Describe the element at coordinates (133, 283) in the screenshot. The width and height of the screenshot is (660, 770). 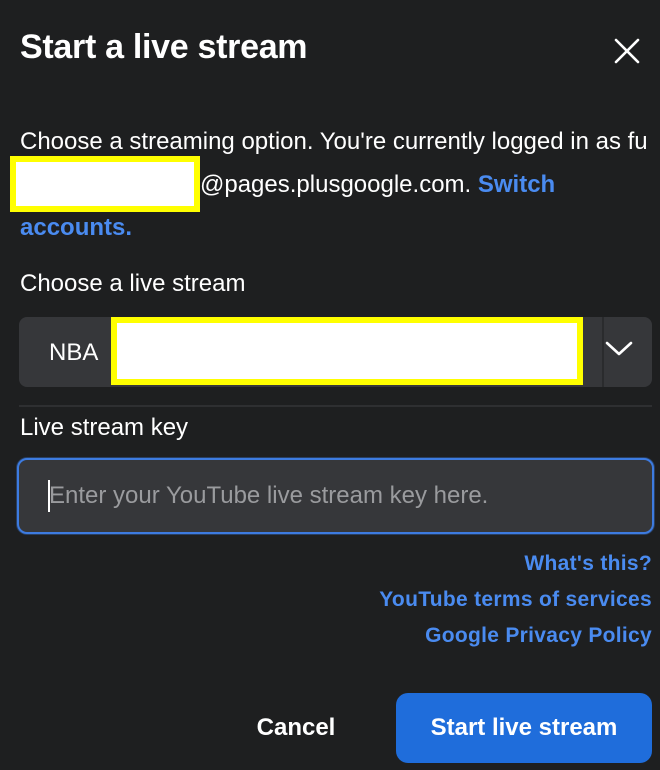
I see `live-stream-label: Choose a live stream` at that location.